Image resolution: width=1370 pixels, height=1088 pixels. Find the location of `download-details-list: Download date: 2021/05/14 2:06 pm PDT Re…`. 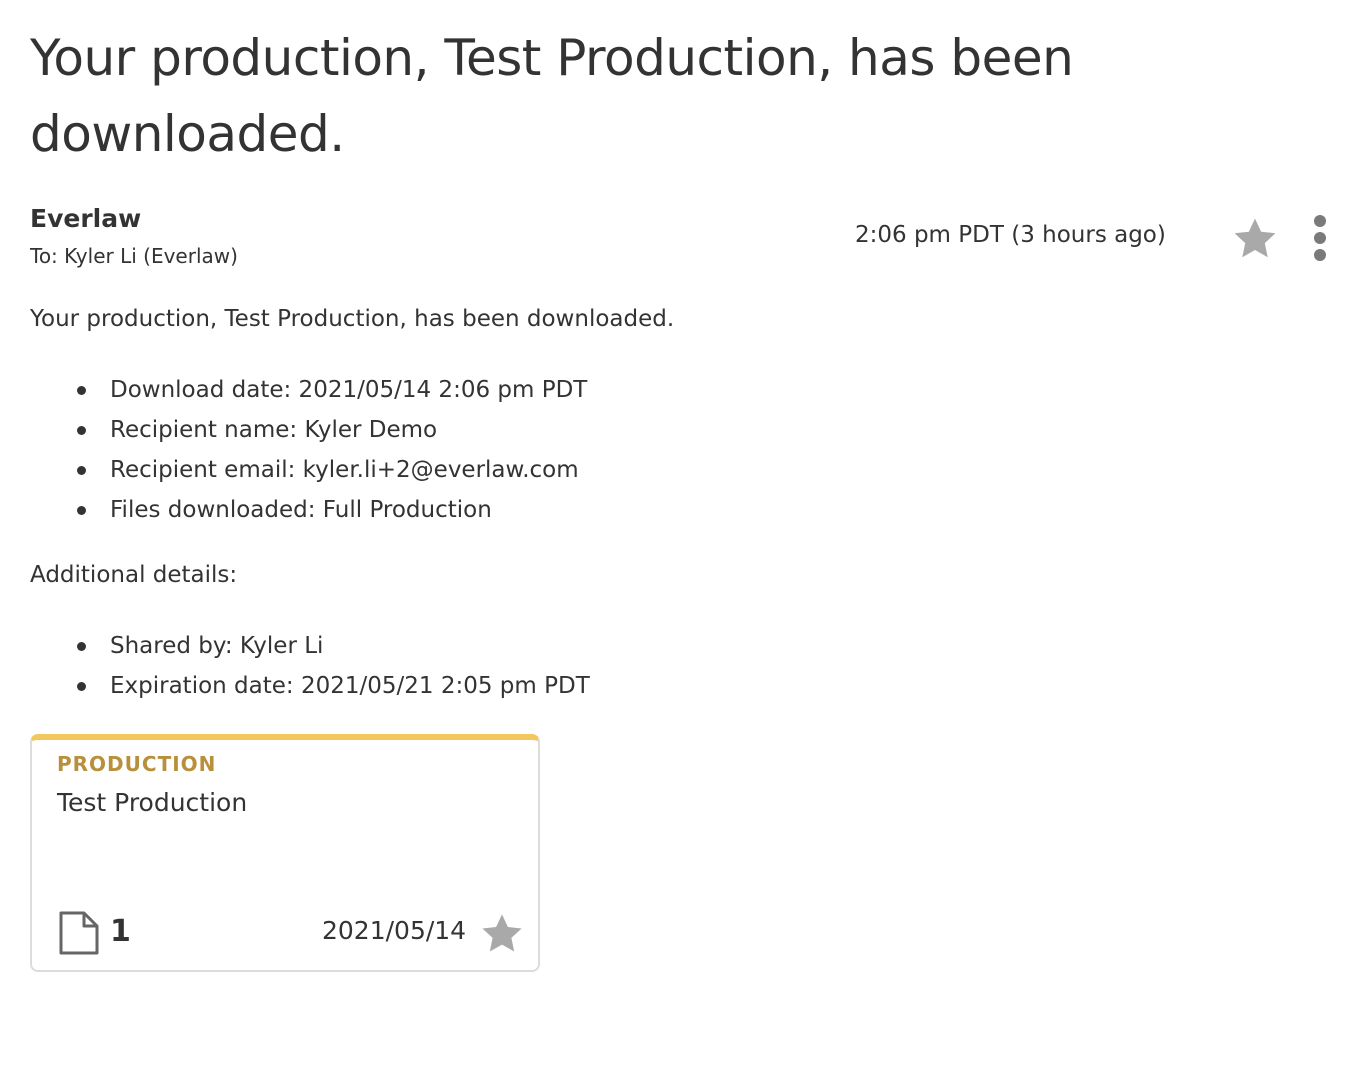

download-details-list: Download date: 2021/05/14 2:06 pm PDT Re… is located at coordinates (308, 450).